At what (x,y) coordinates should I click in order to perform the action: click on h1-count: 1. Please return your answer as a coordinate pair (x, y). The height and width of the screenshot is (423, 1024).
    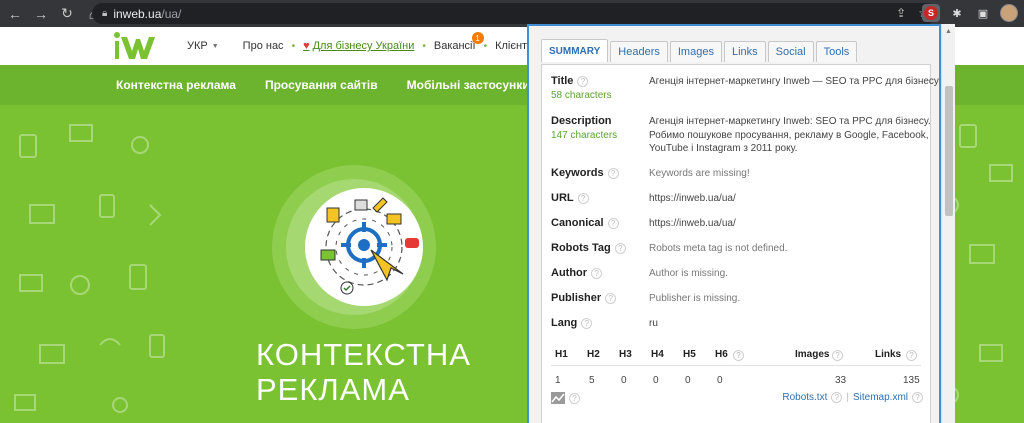
    Looking at the image, I should click on (558, 380).